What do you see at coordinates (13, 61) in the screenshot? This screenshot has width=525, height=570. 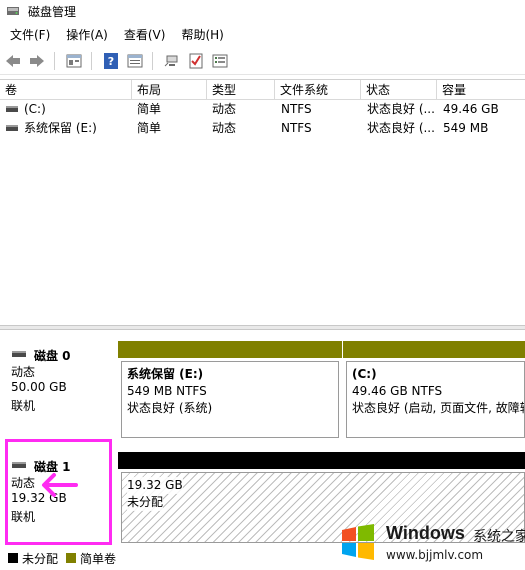 I see `back-icon` at bounding box center [13, 61].